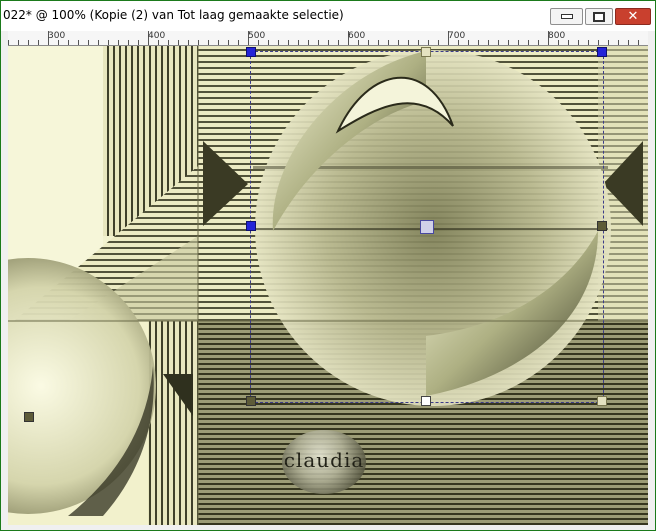 This screenshot has width=656, height=531. What do you see at coordinates (251, 401) in the screenshot?
I see `transform-handle-bottom-left` at bounding box center [251, 401].